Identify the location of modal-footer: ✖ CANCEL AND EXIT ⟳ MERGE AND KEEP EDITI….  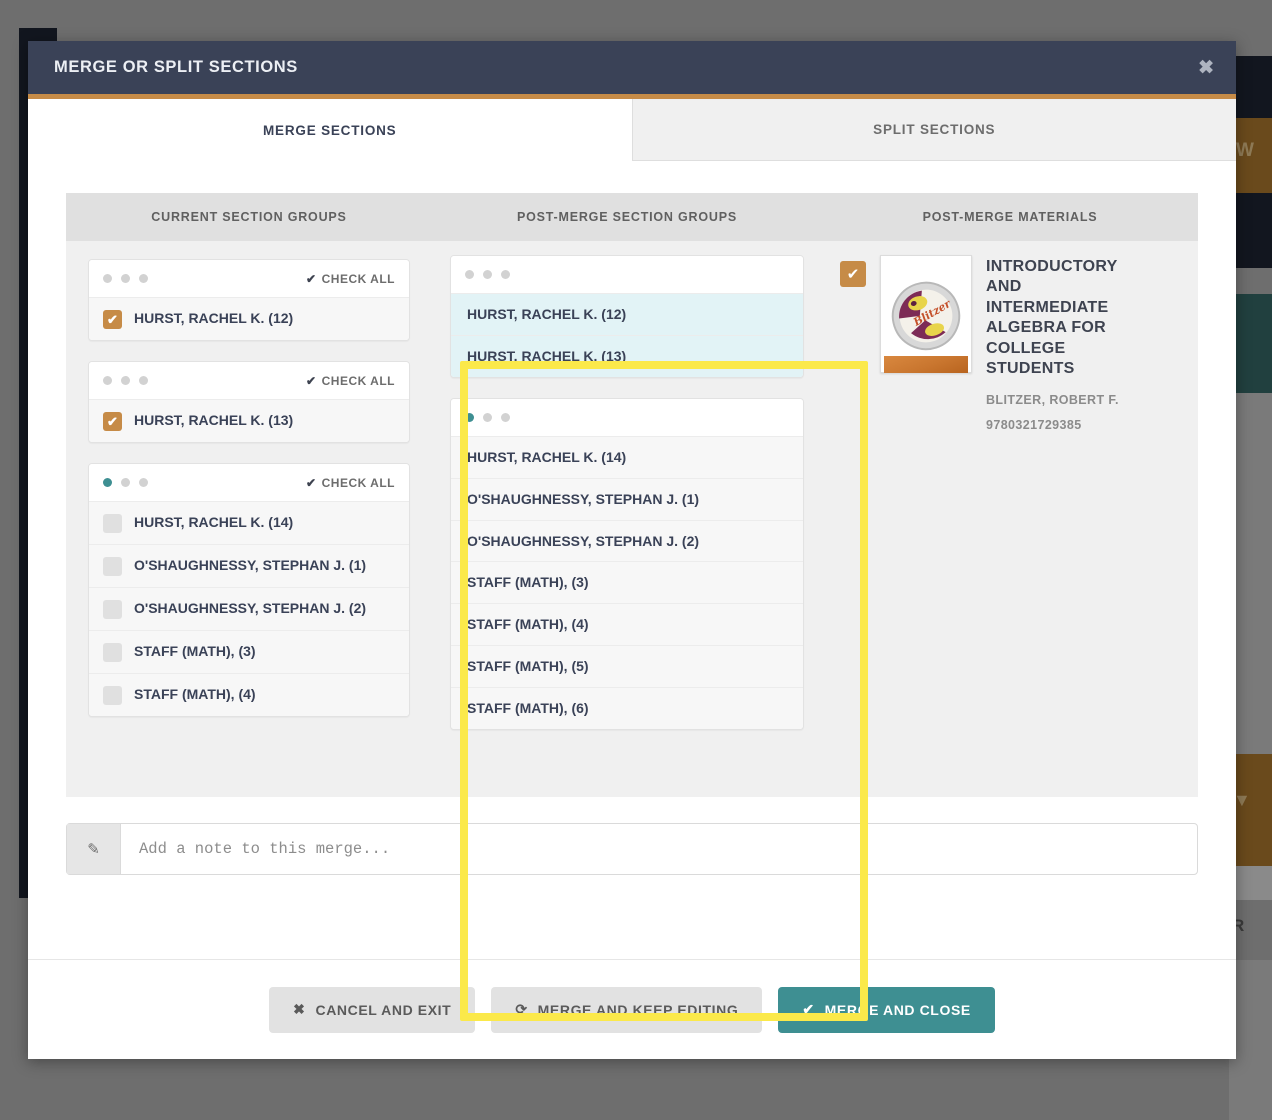
(632, 1009).